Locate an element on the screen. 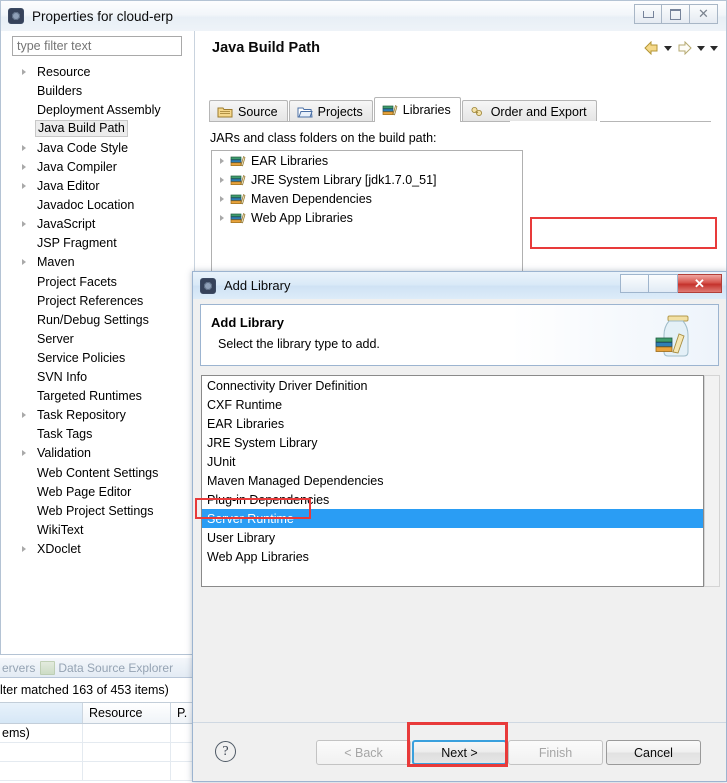 The width and height of the screenshot is (727, 783). dialog-titlebar: Add Library ✕ is located at coordinates (459, 285).